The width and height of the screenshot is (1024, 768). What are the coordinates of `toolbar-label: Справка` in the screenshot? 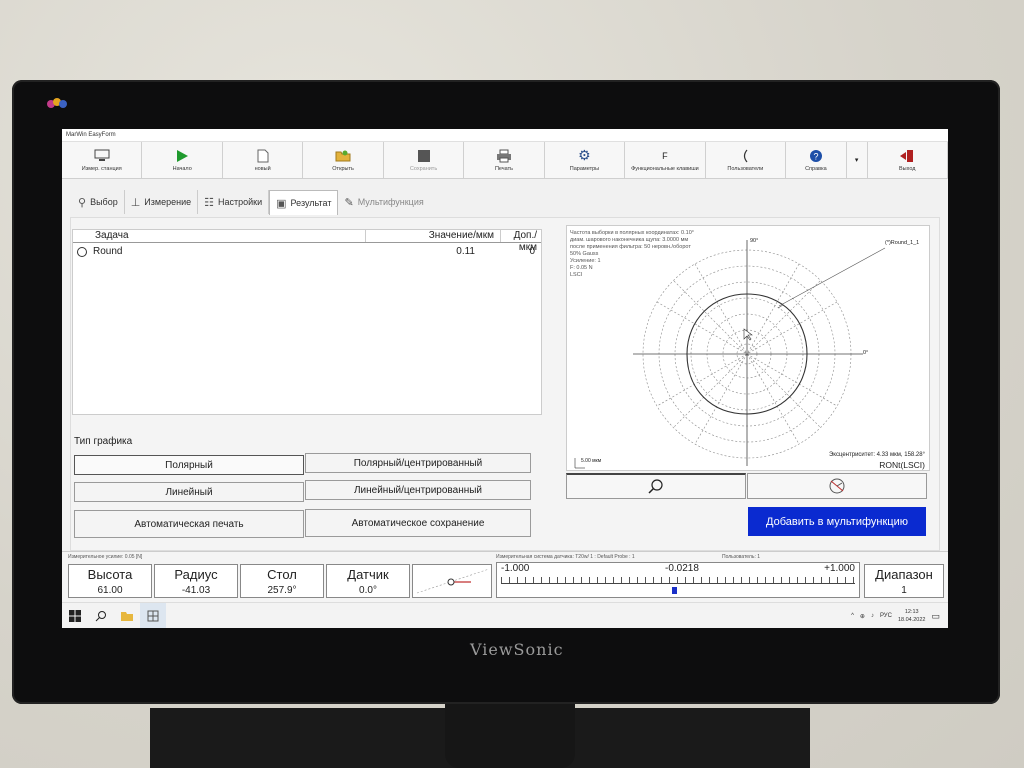 It's located at (816, 168).